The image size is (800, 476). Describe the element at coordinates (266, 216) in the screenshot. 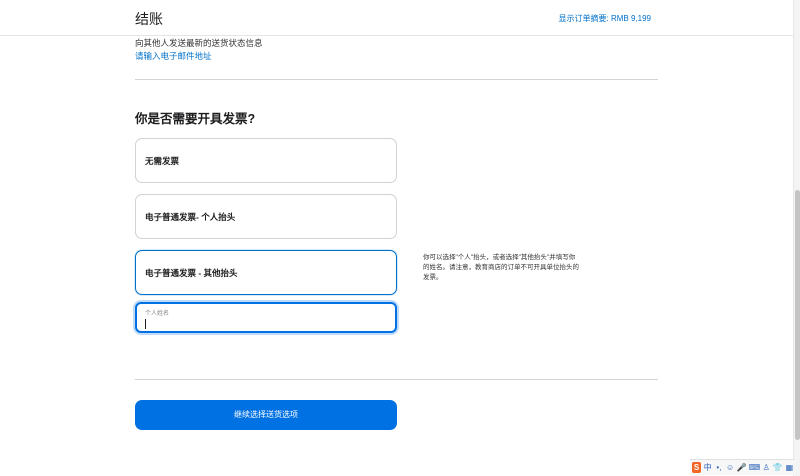

I see `invoice-option-personal: 电子普通发票- 个人抬头` at that location.